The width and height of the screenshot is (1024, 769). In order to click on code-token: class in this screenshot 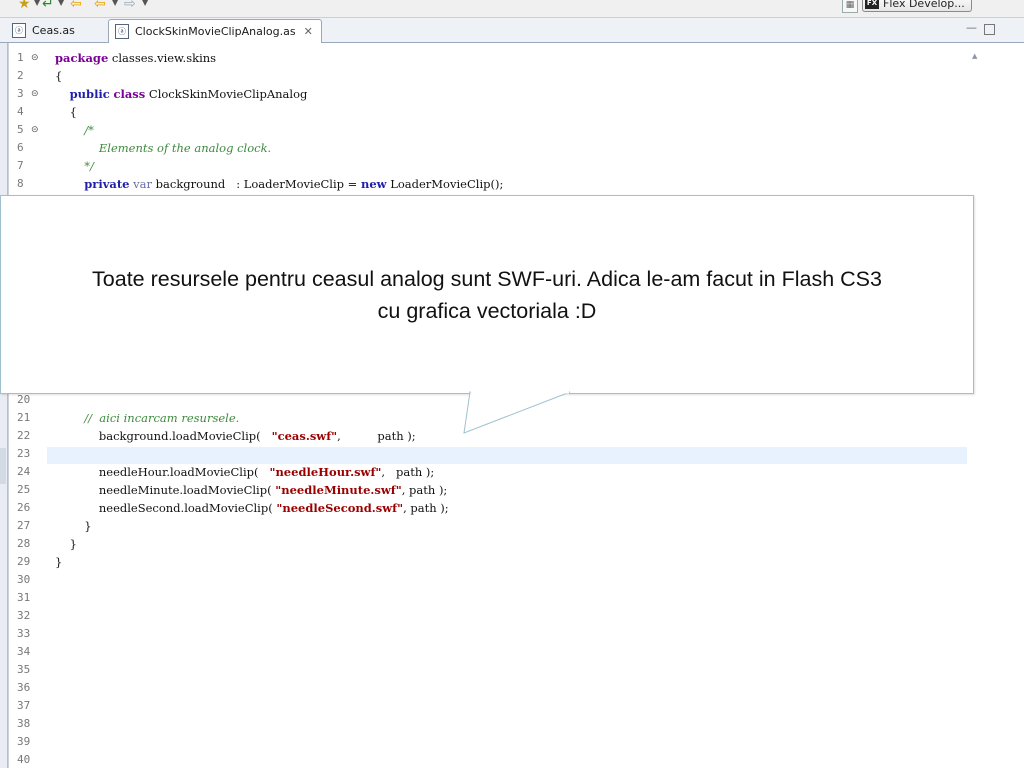, I will do `click(129, 94)`.